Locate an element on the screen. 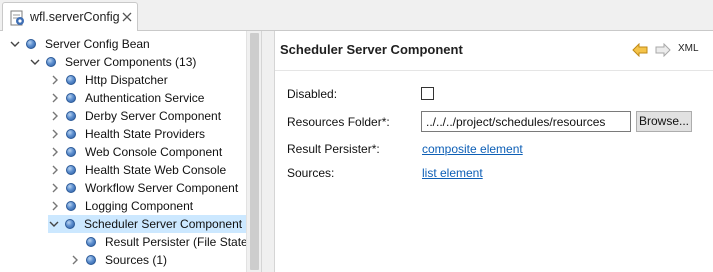 This screenshot has height=272, width=713. tree-item-label: Web Console Component is located at coordinates (154, 152).